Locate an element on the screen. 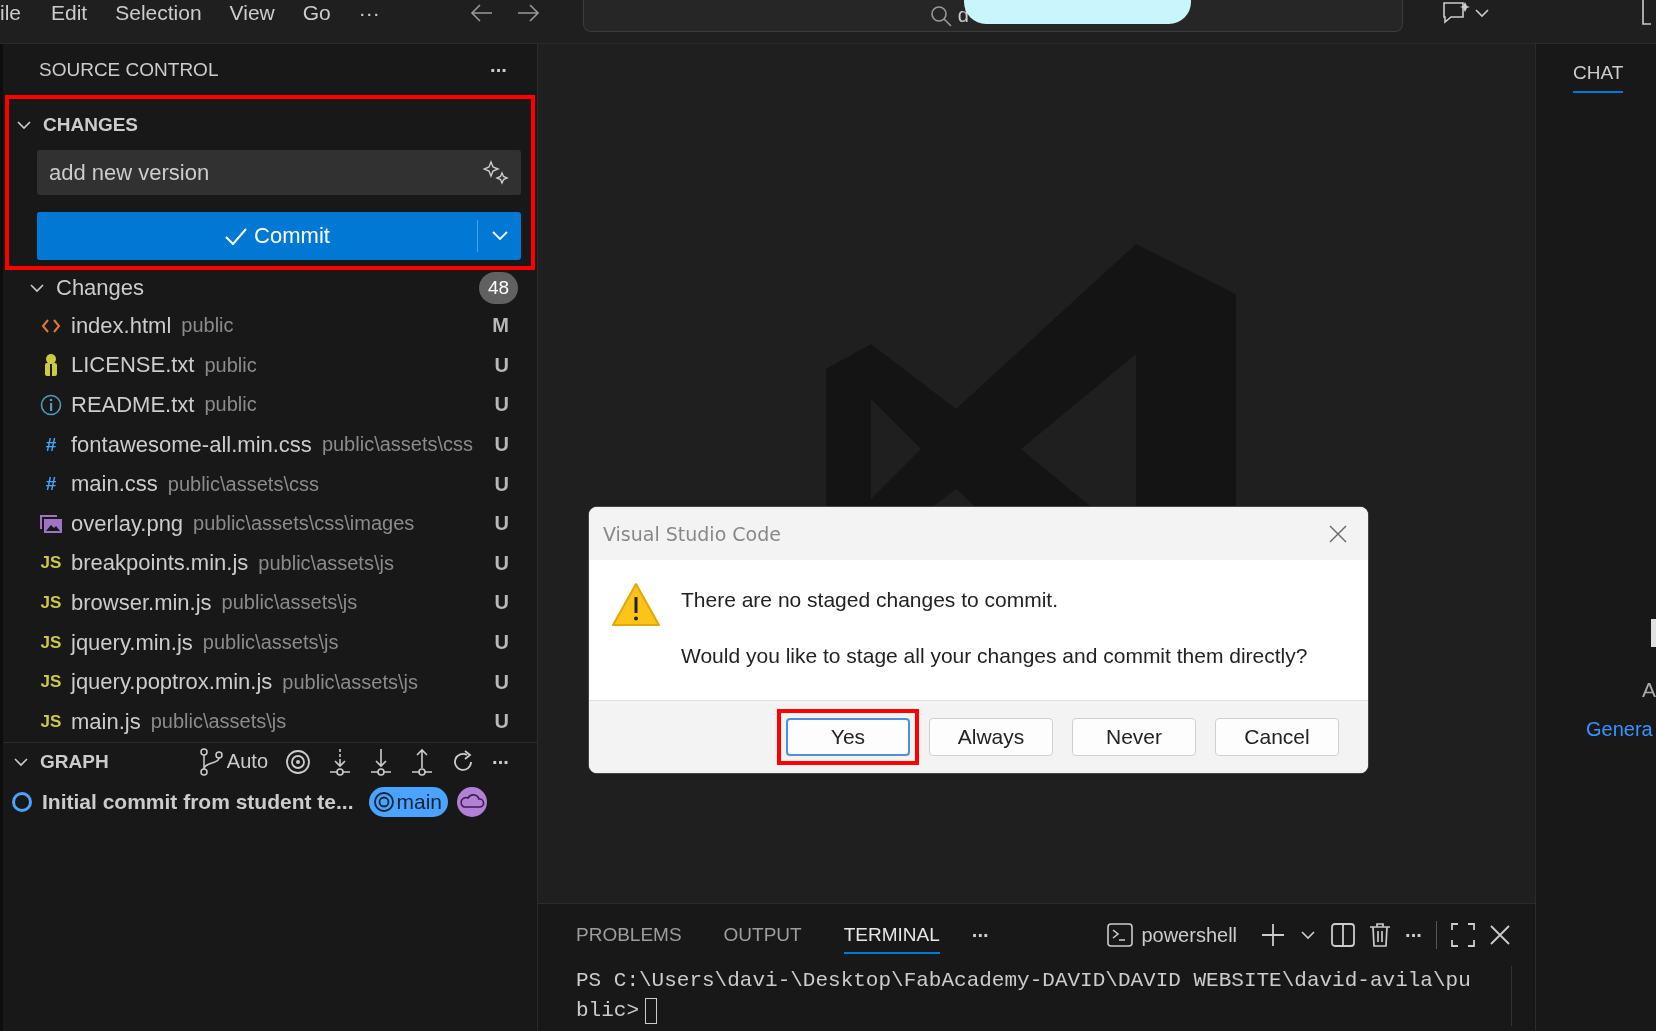  view-title: SOURCE CONTROL is located at coordinates (129, 69).